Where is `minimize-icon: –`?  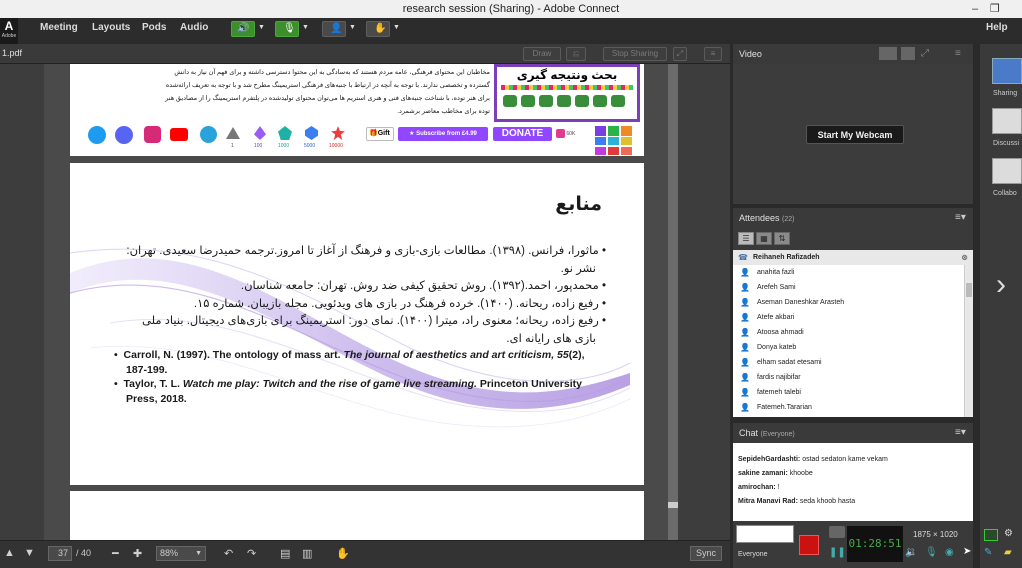 minimize-icon: – is located at coordinates (975, 9).